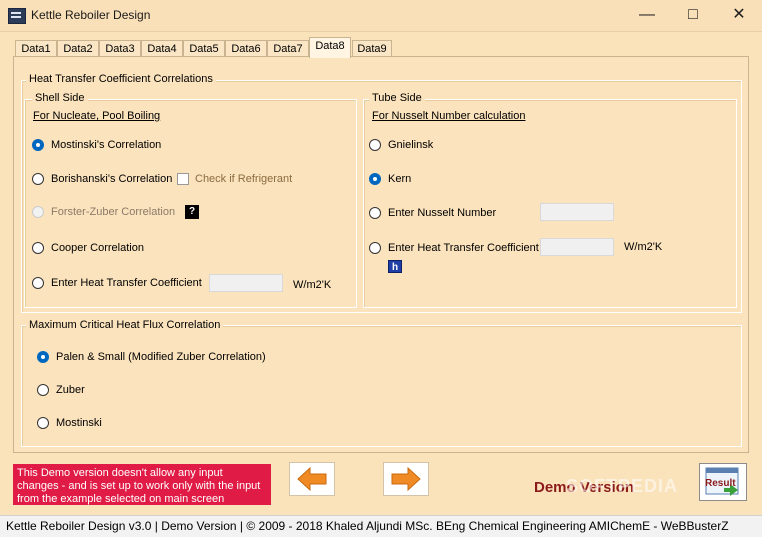  What do you see at coordinates (97, 248) in the screenshot?
I see `label-cooper: Cooper Correlation` at bounding box center [97, 248].